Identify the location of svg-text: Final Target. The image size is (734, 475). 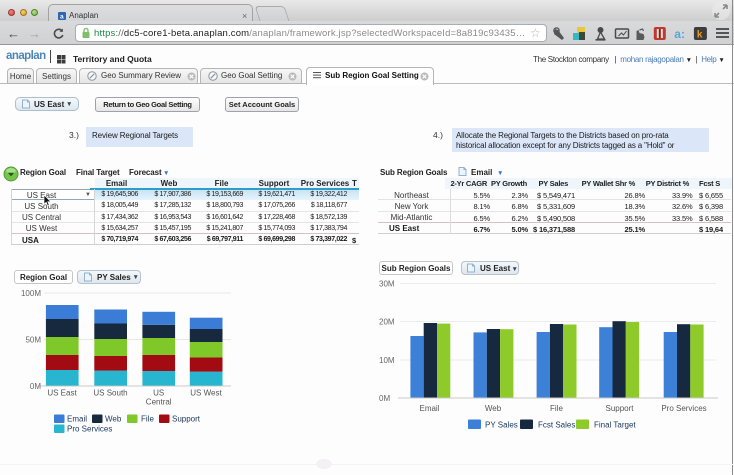
(615, 425).